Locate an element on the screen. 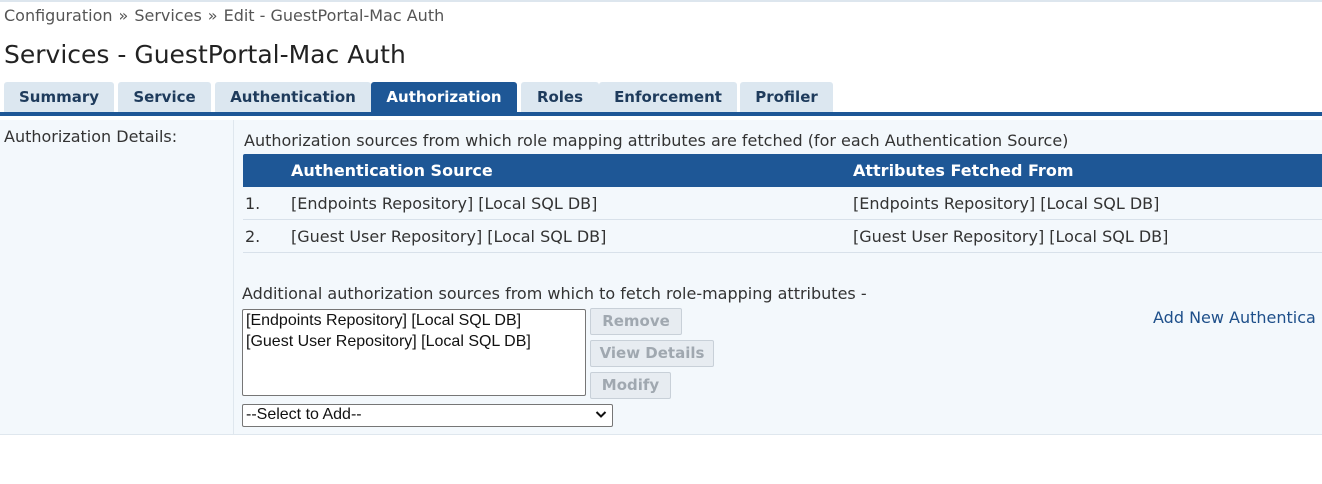  view-details-button: View Details is located at coordinates (652, 353).